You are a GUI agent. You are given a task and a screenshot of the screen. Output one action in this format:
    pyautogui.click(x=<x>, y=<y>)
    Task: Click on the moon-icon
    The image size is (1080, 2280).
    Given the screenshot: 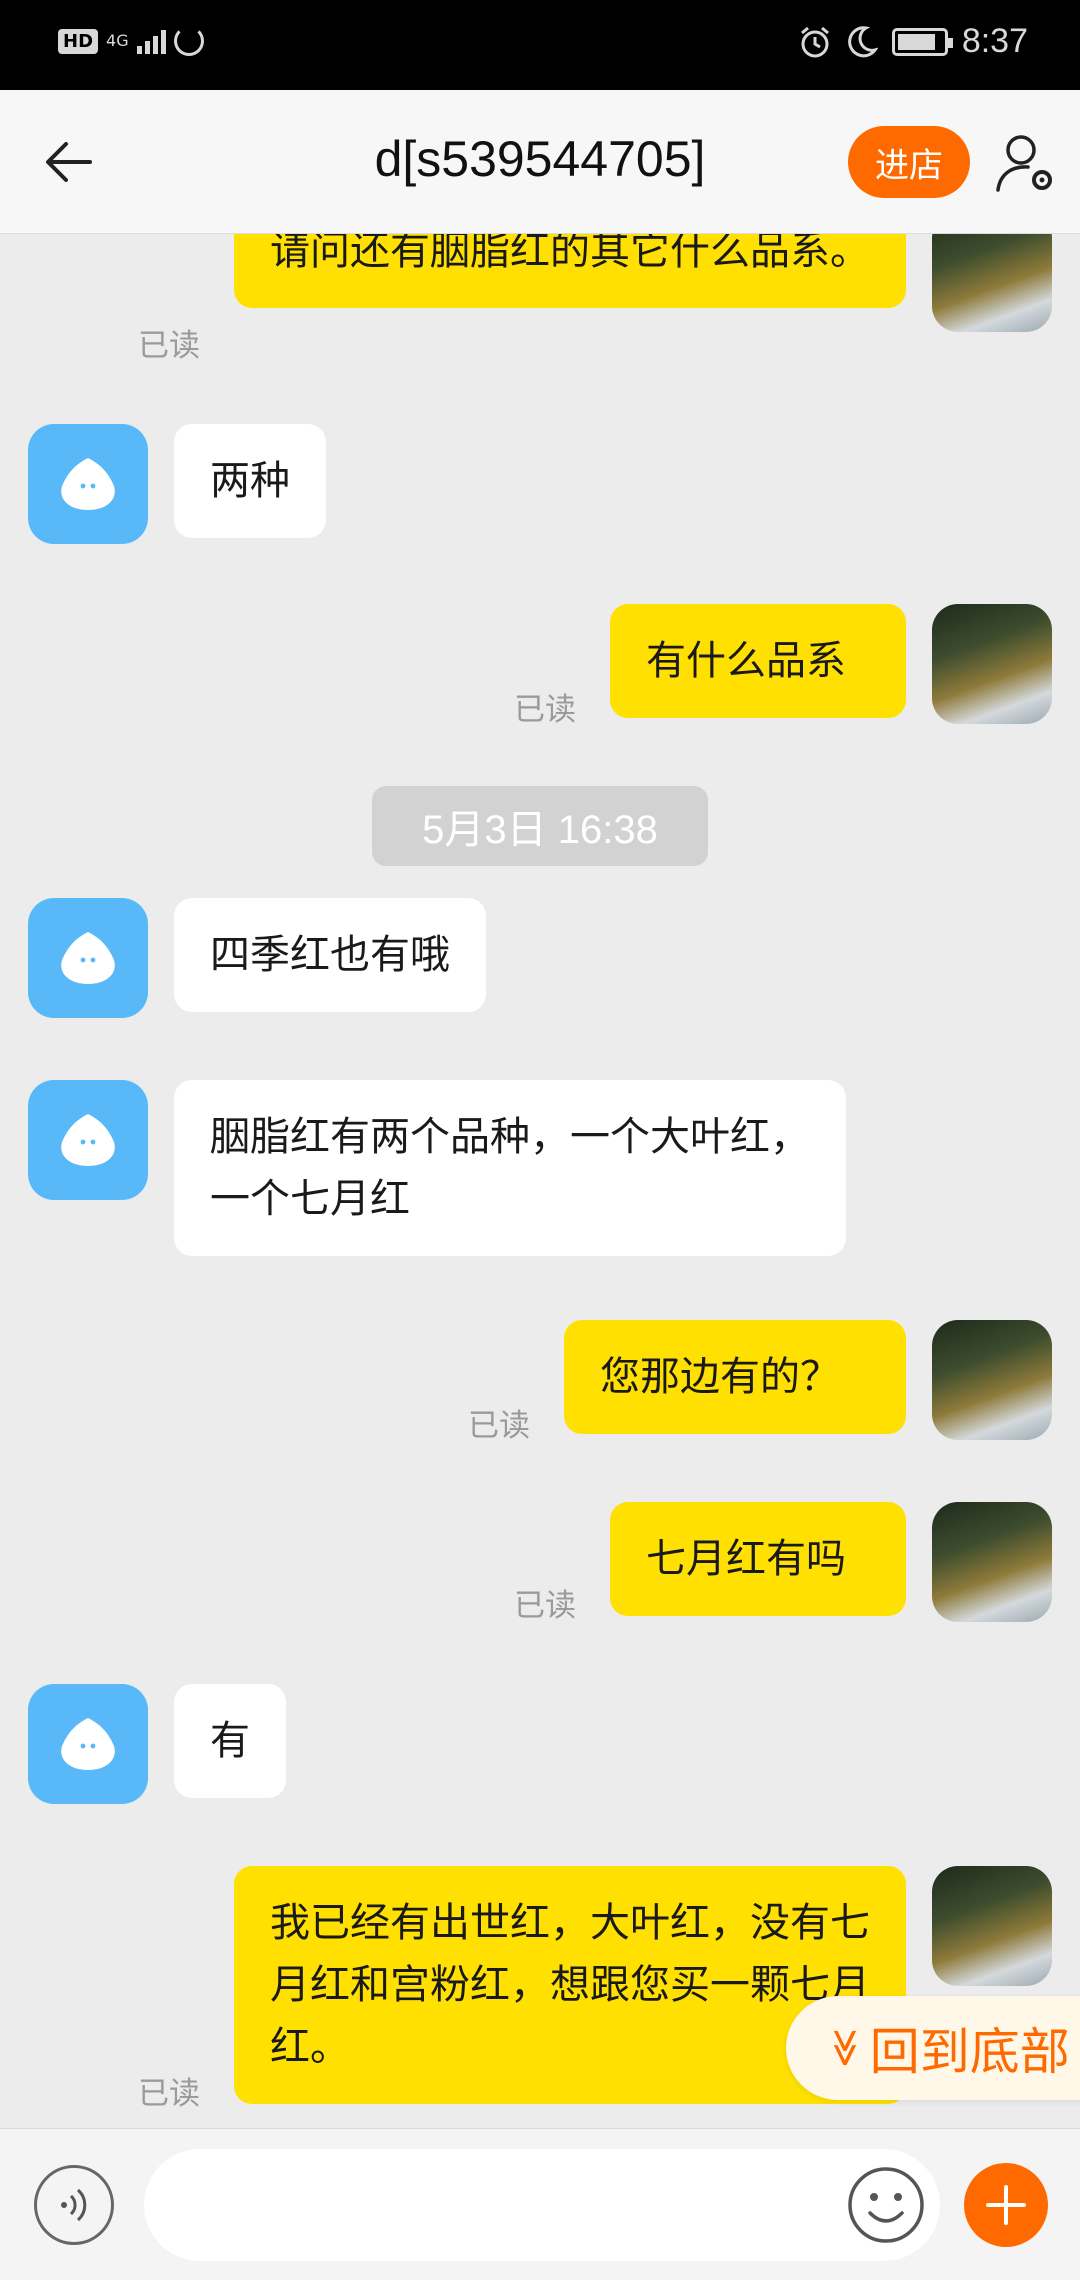 What is the action you would take?
    pyautogui.click(x=862, y=41)
    